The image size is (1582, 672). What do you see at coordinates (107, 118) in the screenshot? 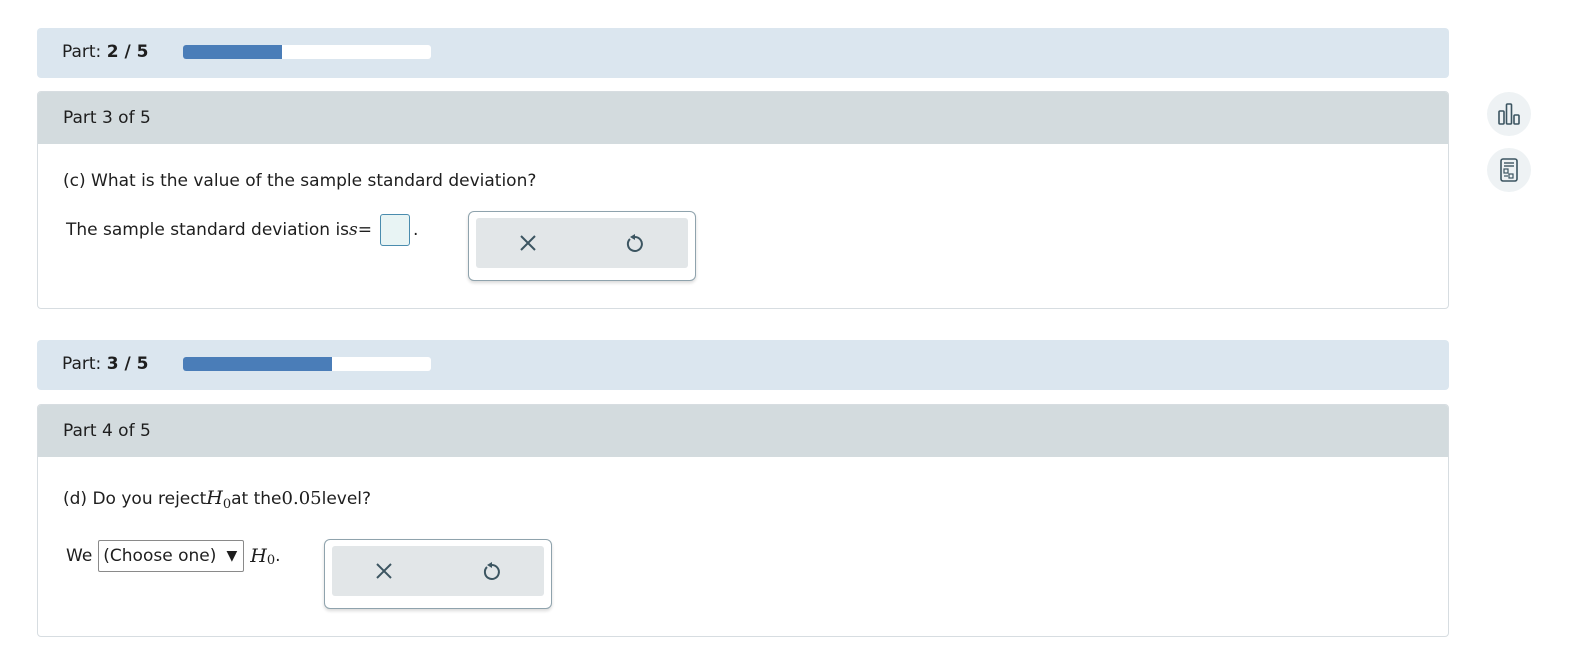
I see `part-3-title: Part 3 of 5` at bounding box center [107, 118].